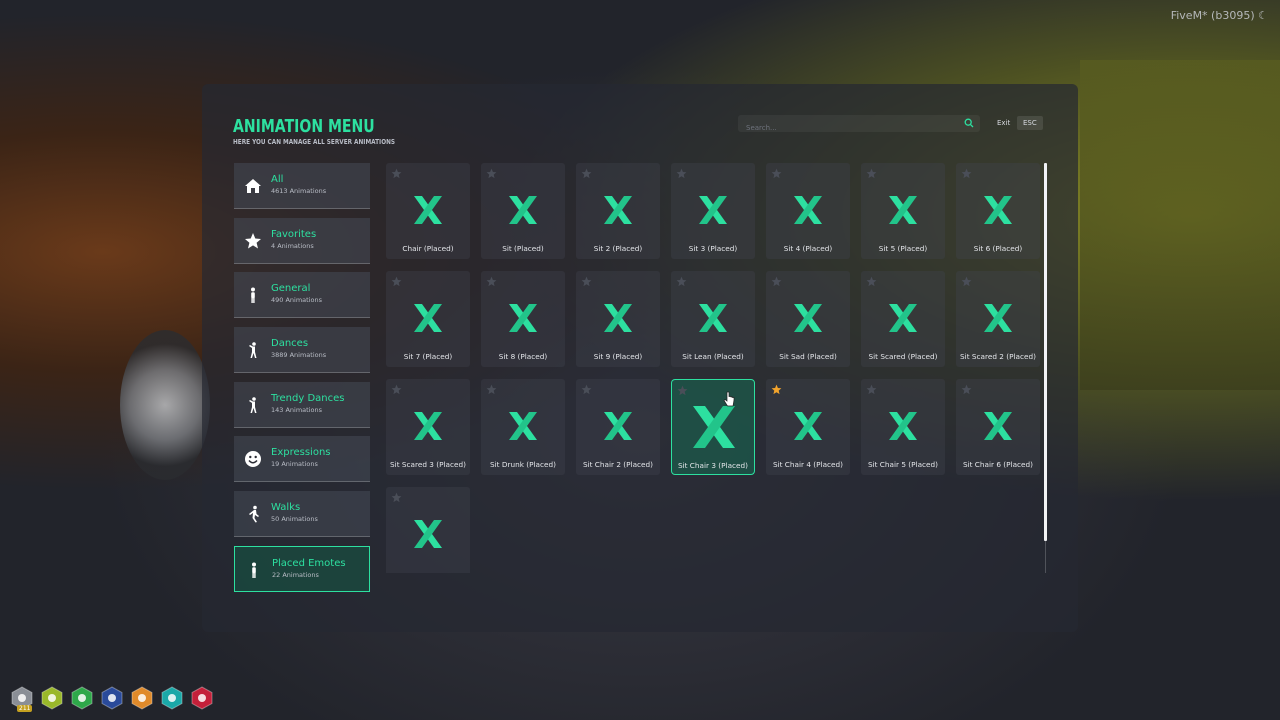  I want to click on animation-card: Sit Scared 2 (Placed), so click(998, 319).